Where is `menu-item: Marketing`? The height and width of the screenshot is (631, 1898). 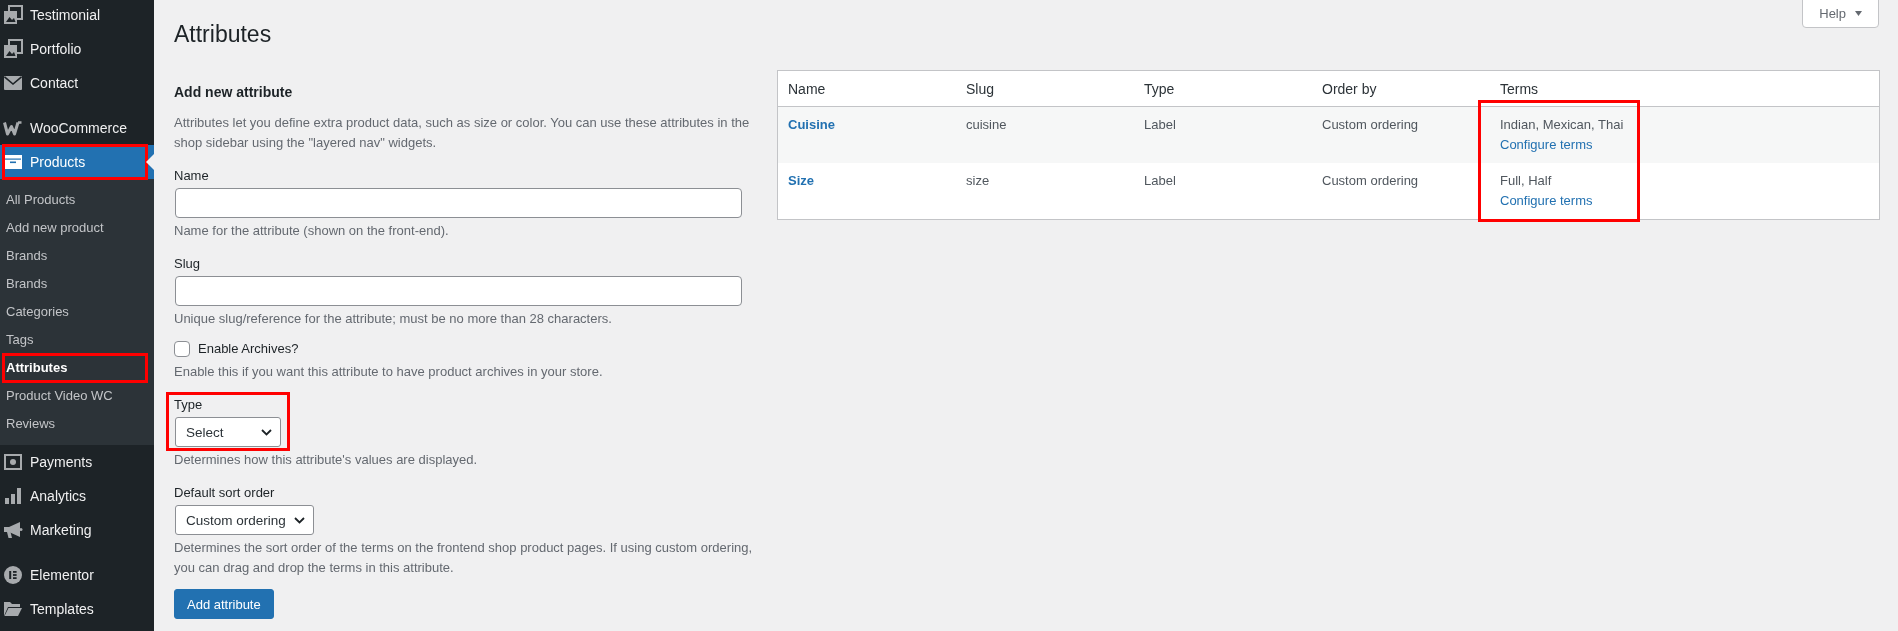 menu-item: Marketing is located at coordinates (77, 530).